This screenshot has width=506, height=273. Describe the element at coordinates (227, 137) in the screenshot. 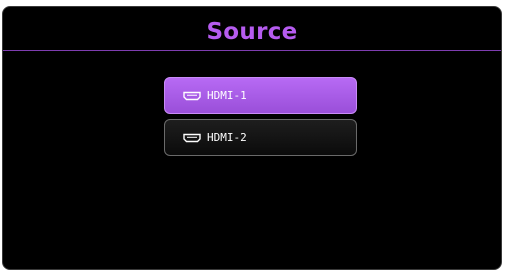

I see `source-label: HDMI-2` at that location.